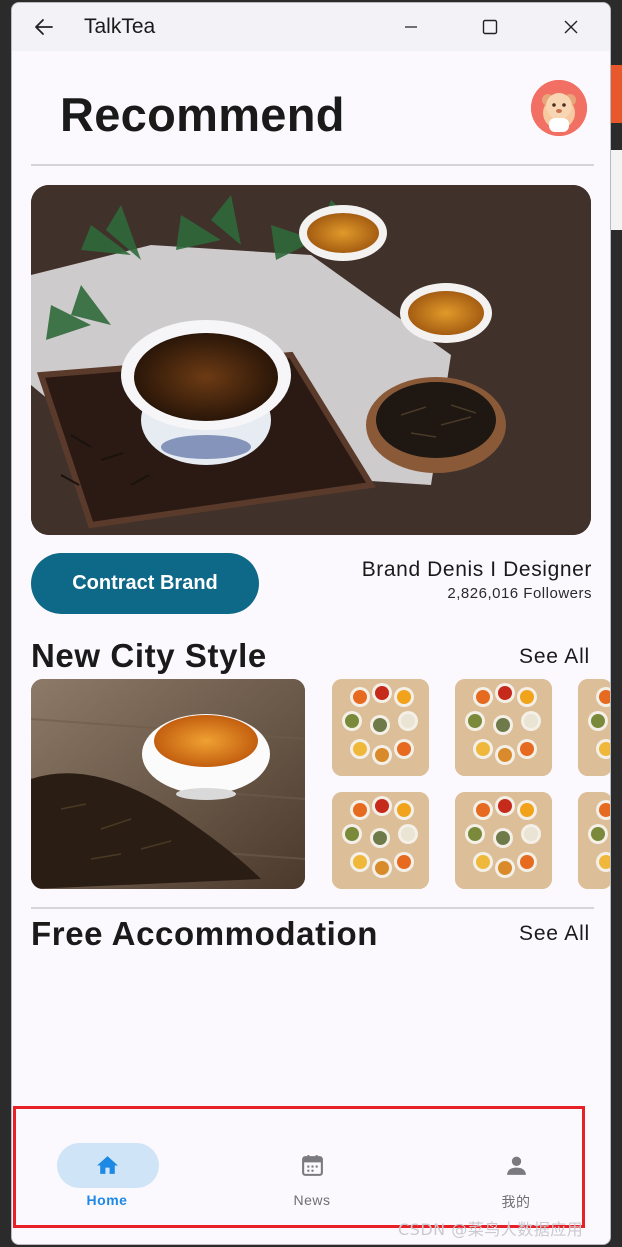 The height and width of the screenshot is (1247, 622). What do you see at coordinates (554, 934) in the screenshot?
I see `see-all-free-accommodation: See All` at bounding box center [554, 934].